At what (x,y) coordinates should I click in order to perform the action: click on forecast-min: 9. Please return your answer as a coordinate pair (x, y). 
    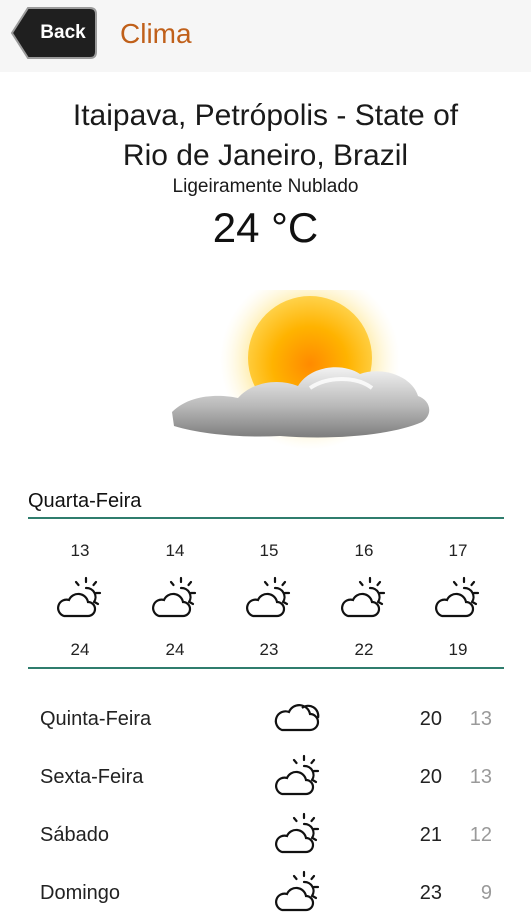
    Looking at the image, I should click on (486, 893).